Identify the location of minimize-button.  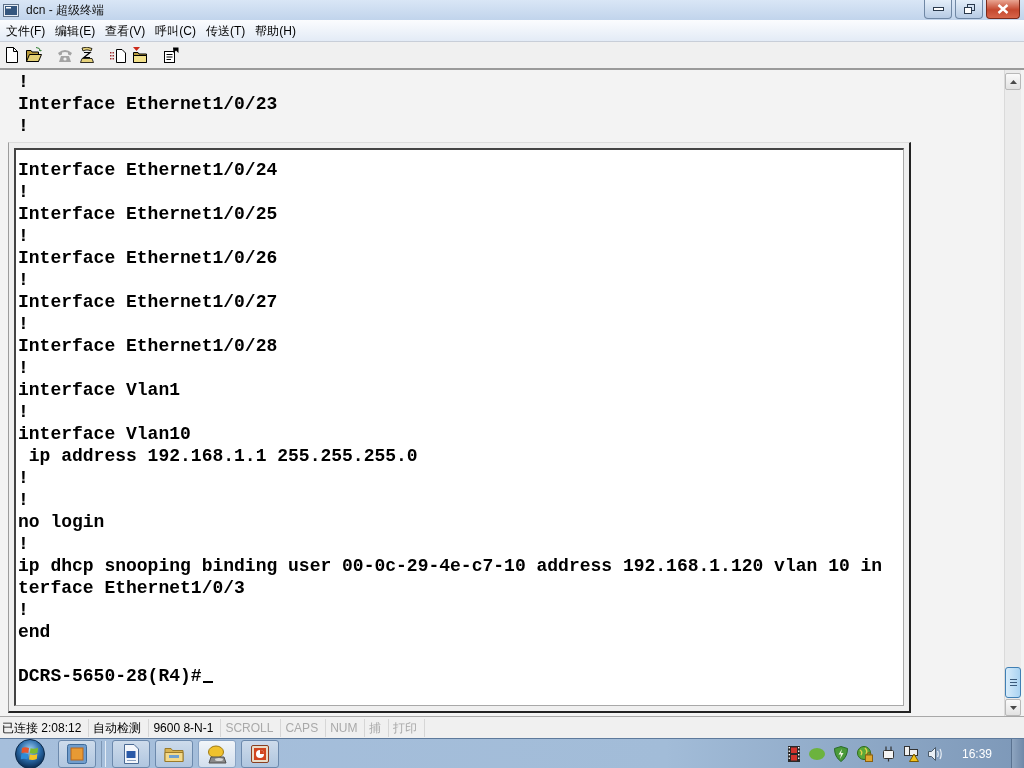
(938, 9).